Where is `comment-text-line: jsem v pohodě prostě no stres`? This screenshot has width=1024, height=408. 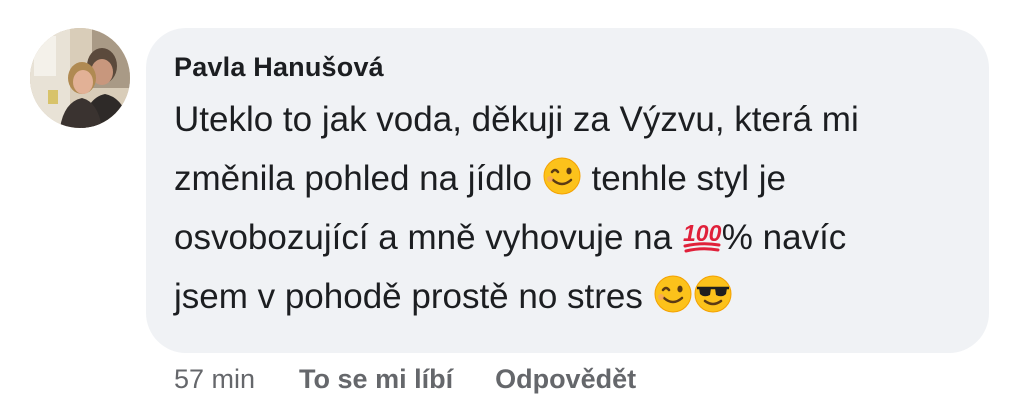 comment-text-line: jsem v pohodě prostě no stres is located at coordinates (413, 296).